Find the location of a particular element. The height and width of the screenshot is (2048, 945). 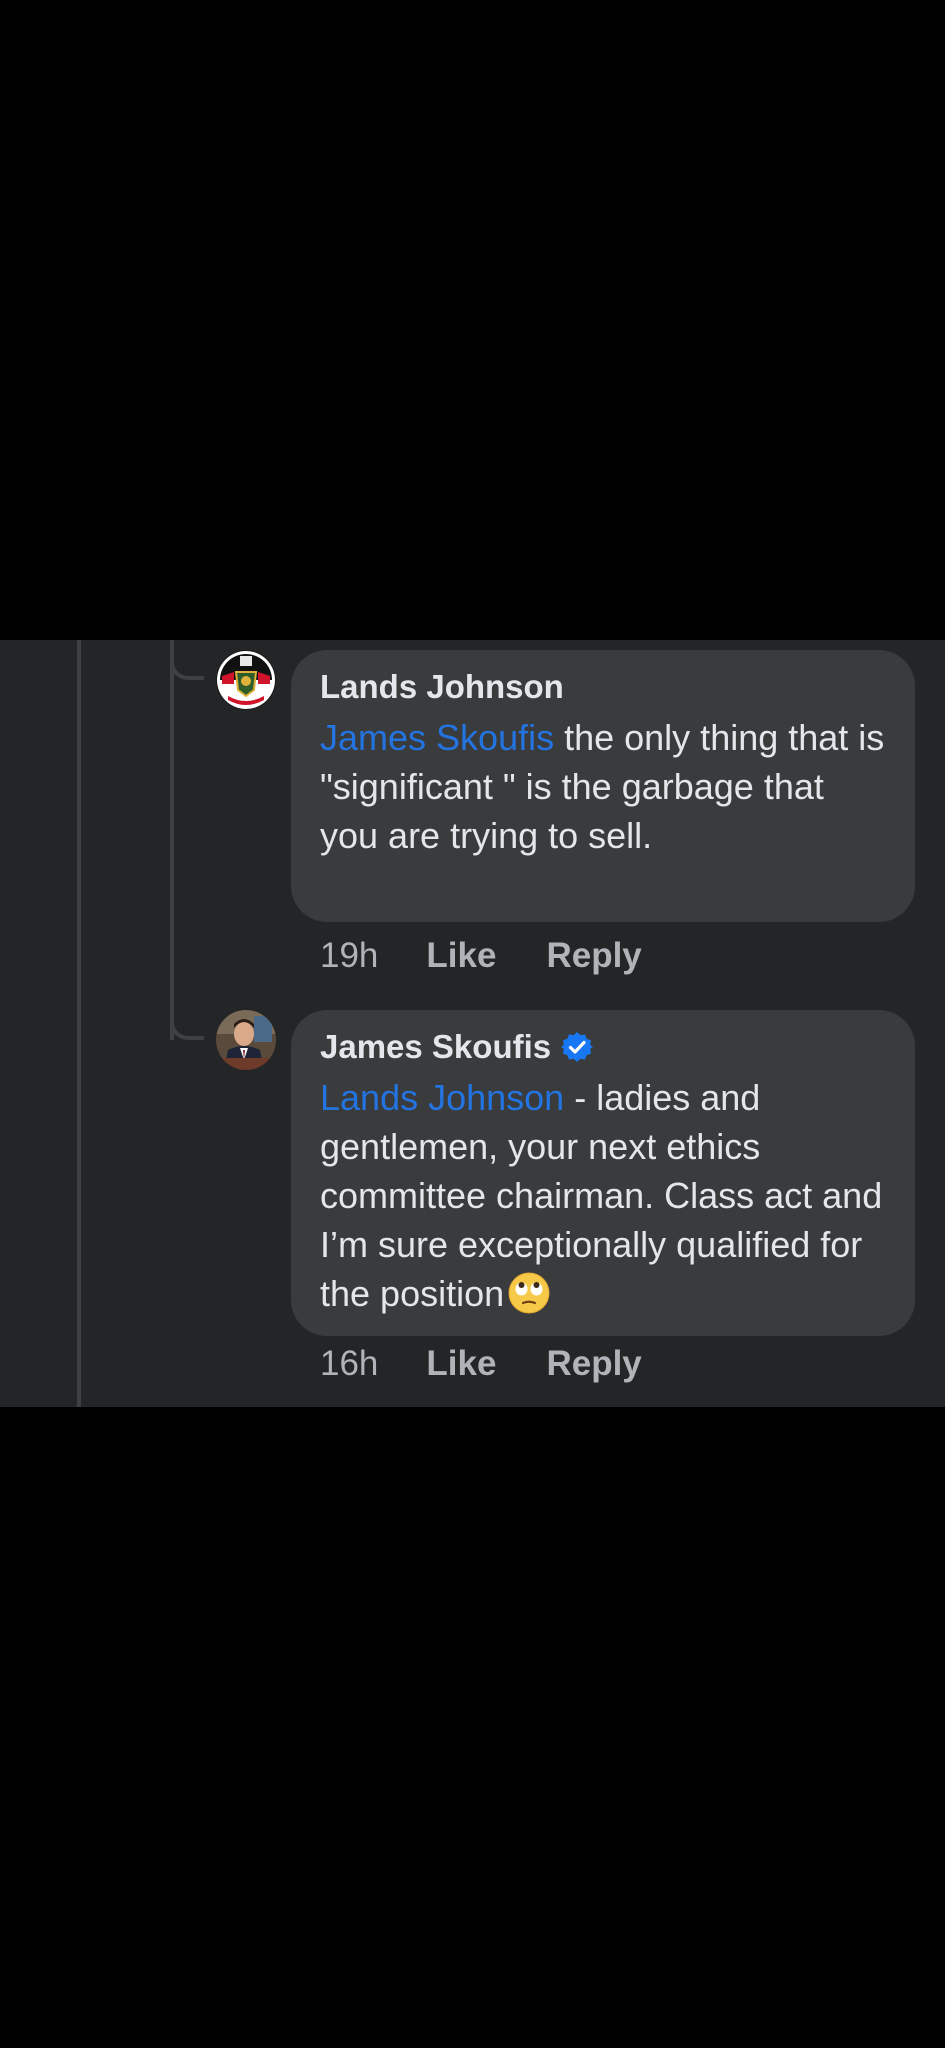

comment-timestamp: 16h is located at coordinates (349, 1364).